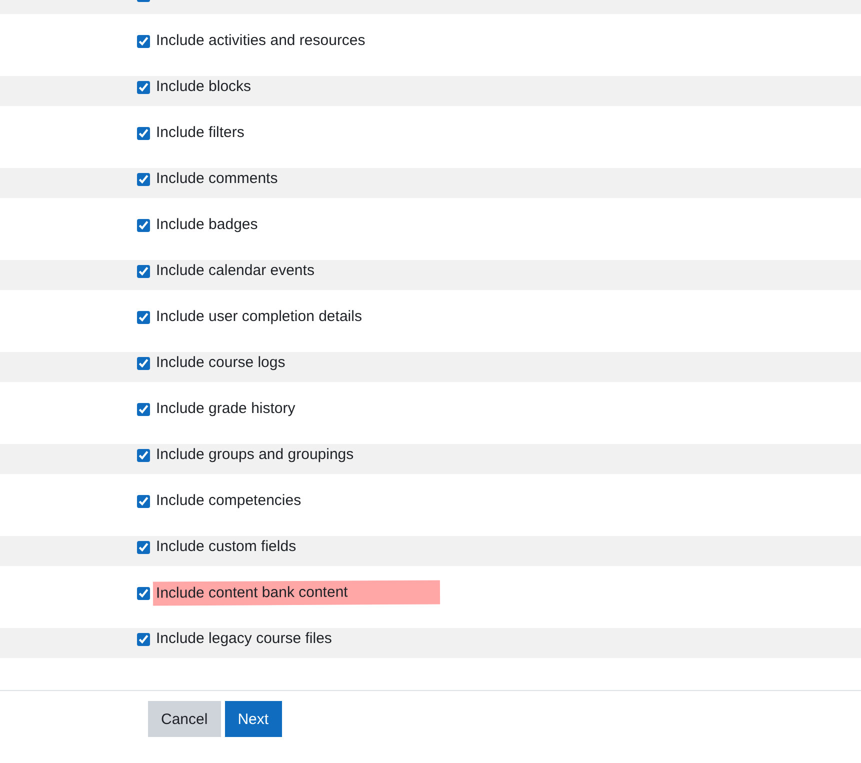 This screenshot has height=763, width=861. What do you see at coordinates (261, 41) in the screenshot?
I see `checkbox-label: Include activities and resources` at bounding box center [261, 41].